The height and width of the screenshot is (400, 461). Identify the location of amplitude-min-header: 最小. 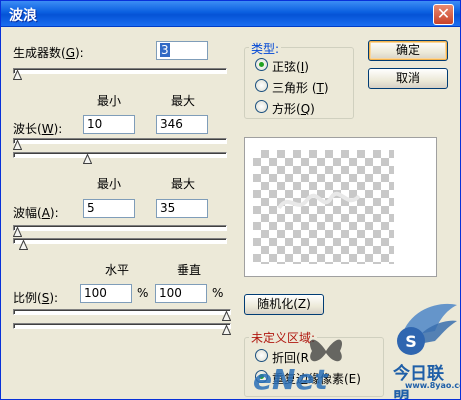
(109, 184).